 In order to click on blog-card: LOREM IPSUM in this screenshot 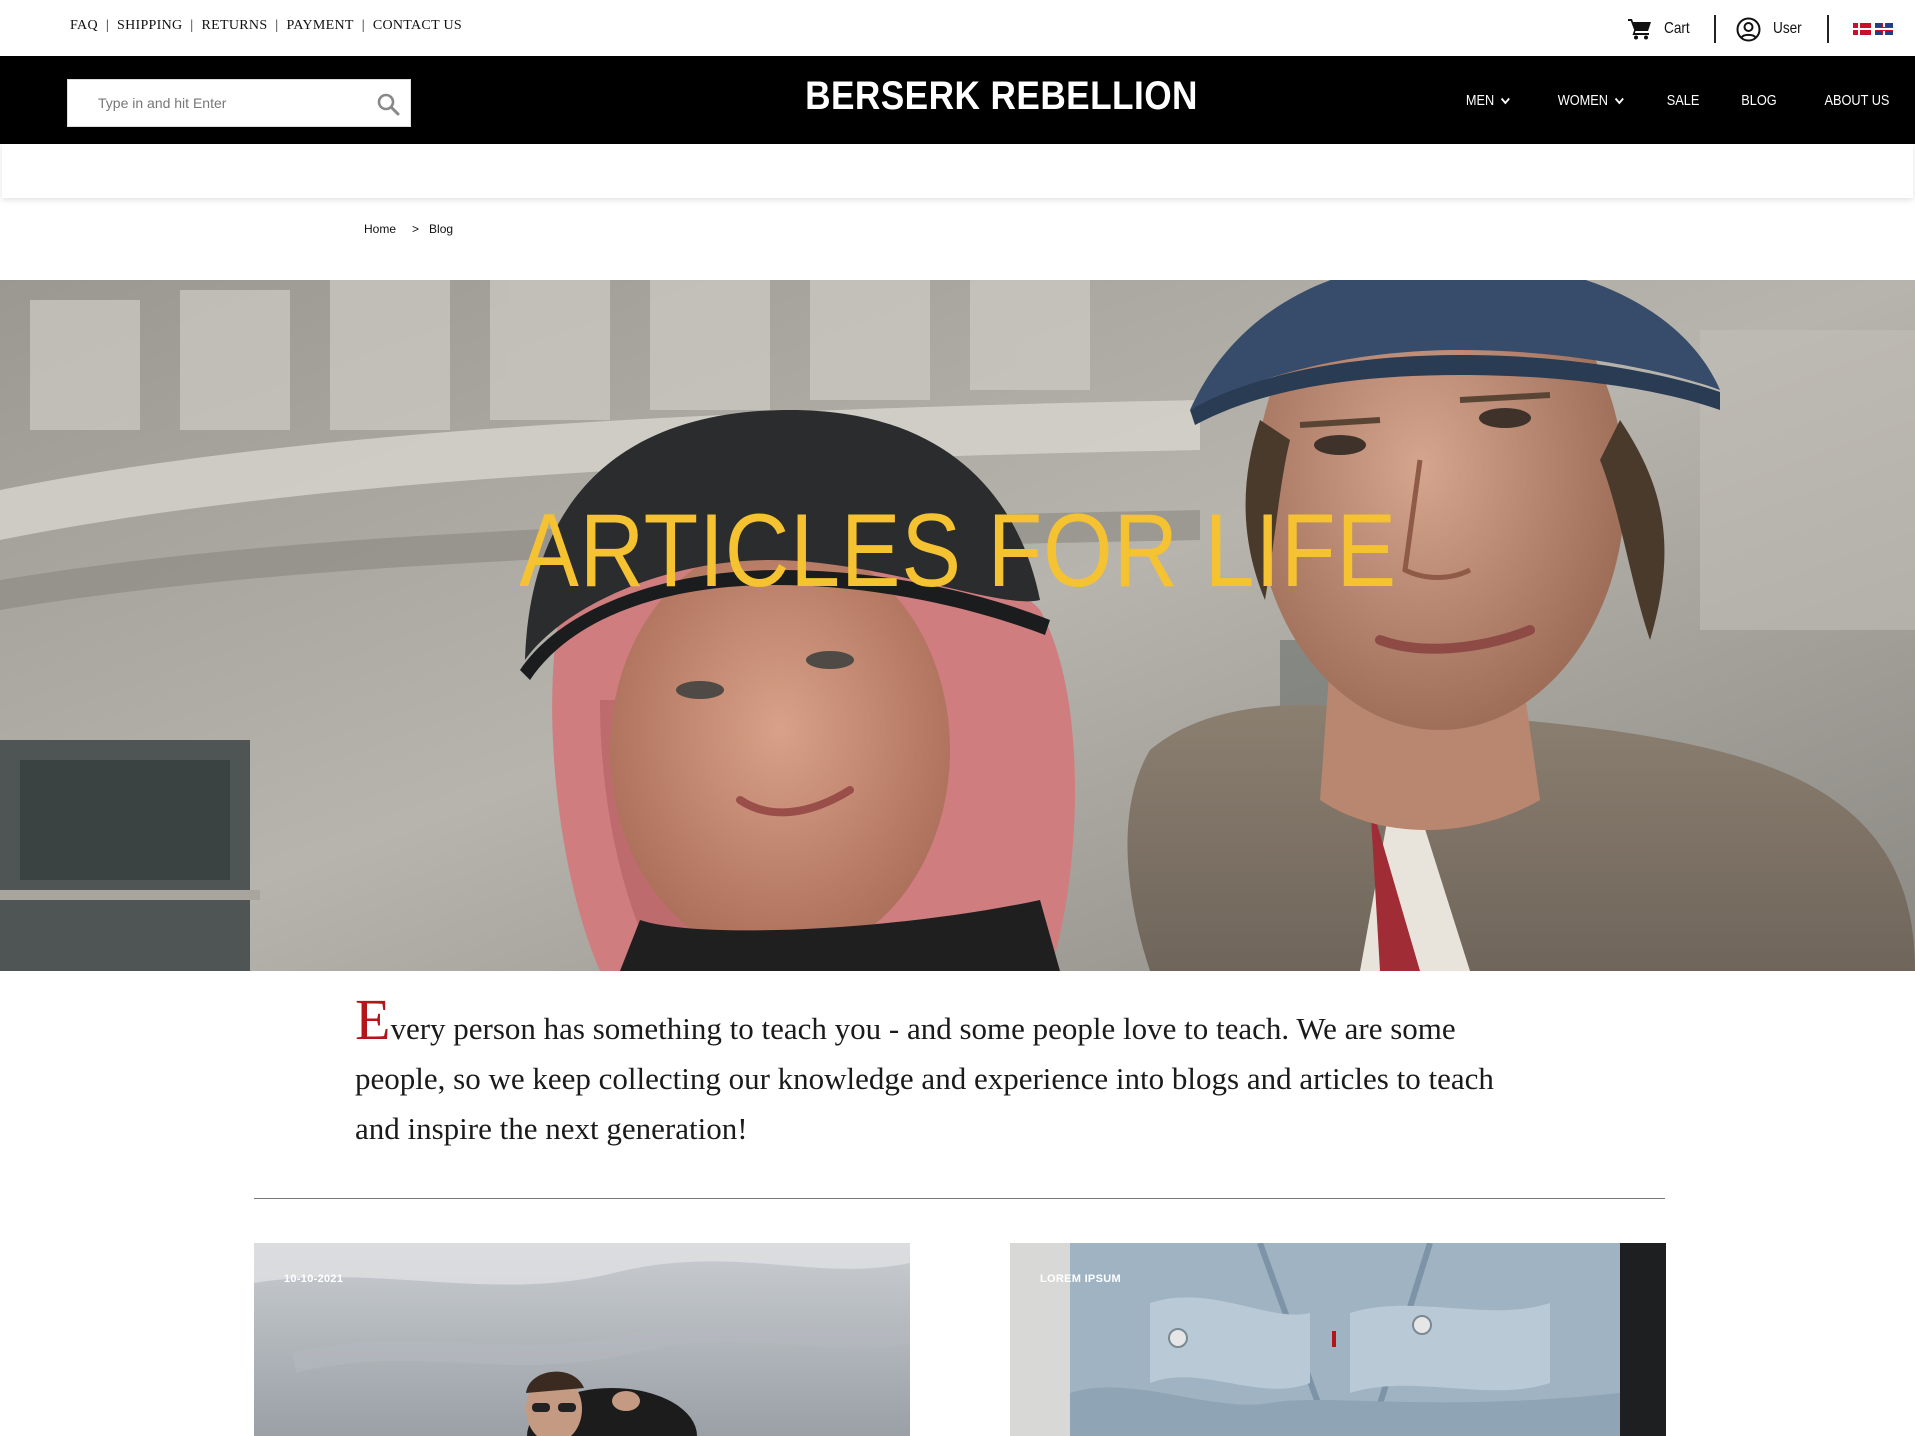, I will do `click(1338, 1339)`.